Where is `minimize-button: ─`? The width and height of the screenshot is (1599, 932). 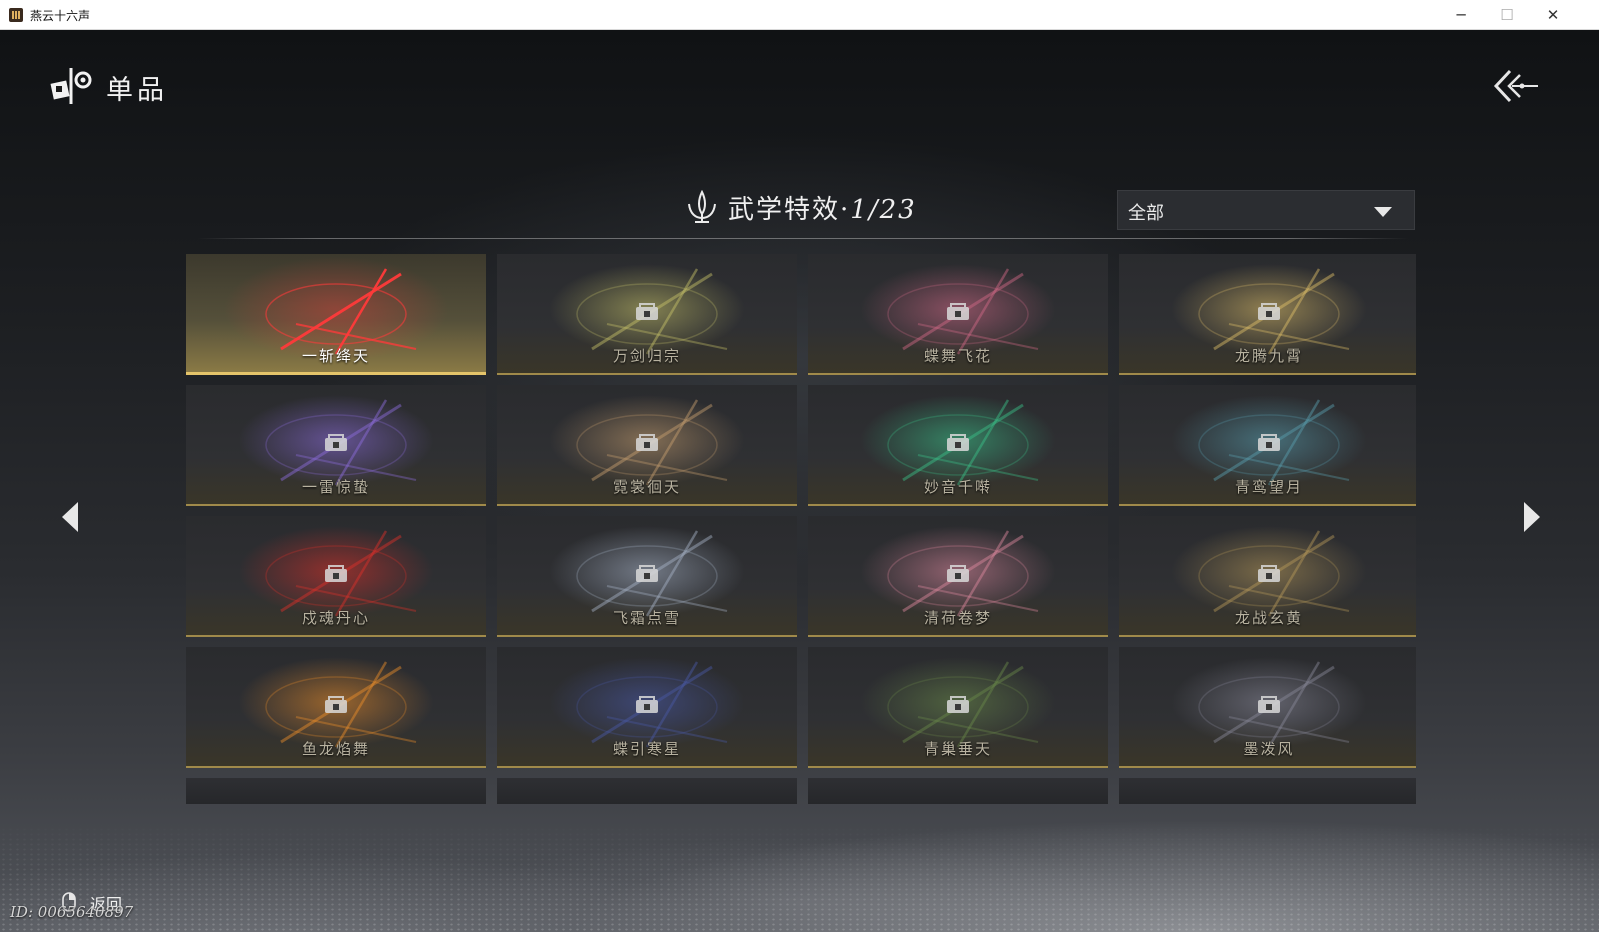
minimize-button: ─ is located at coordinates (1461, 15).